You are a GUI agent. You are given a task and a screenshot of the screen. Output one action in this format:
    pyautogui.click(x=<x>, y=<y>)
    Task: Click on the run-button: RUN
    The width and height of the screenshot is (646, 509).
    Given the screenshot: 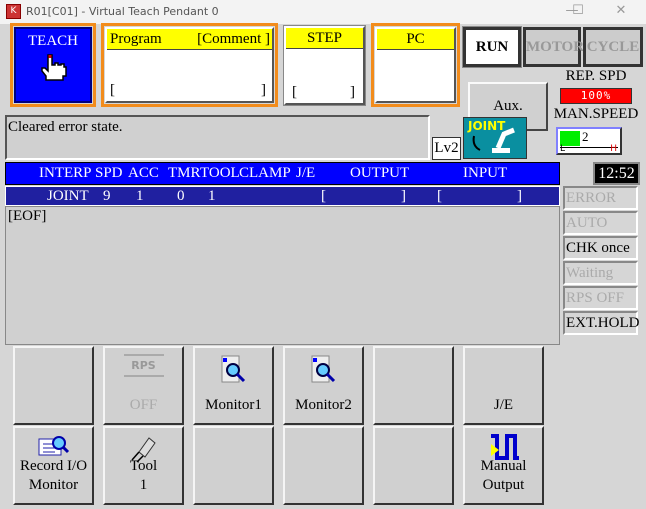 What is the action you would take?
    pyautogui.click(x=492, y=47)
    